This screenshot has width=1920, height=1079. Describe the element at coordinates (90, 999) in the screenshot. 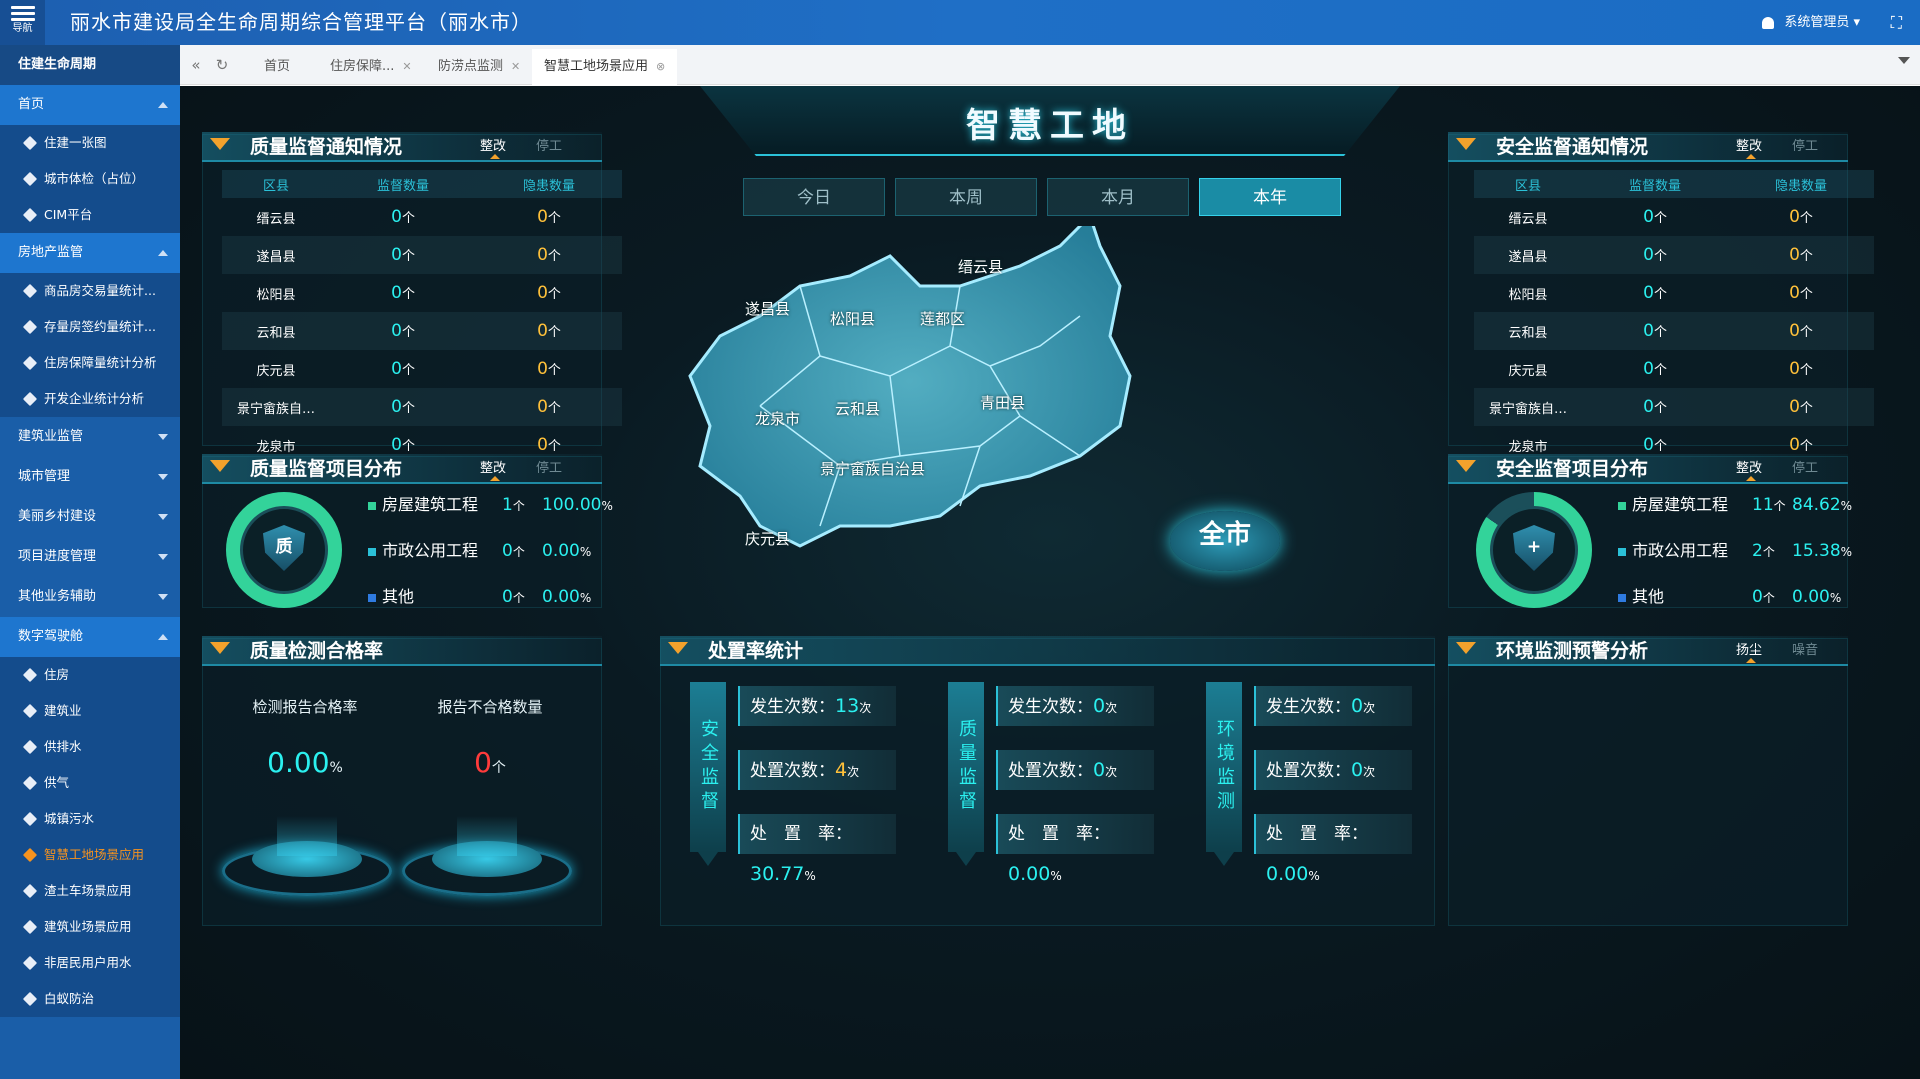

I see `sidebar-item: 白蚁防治` at that location.